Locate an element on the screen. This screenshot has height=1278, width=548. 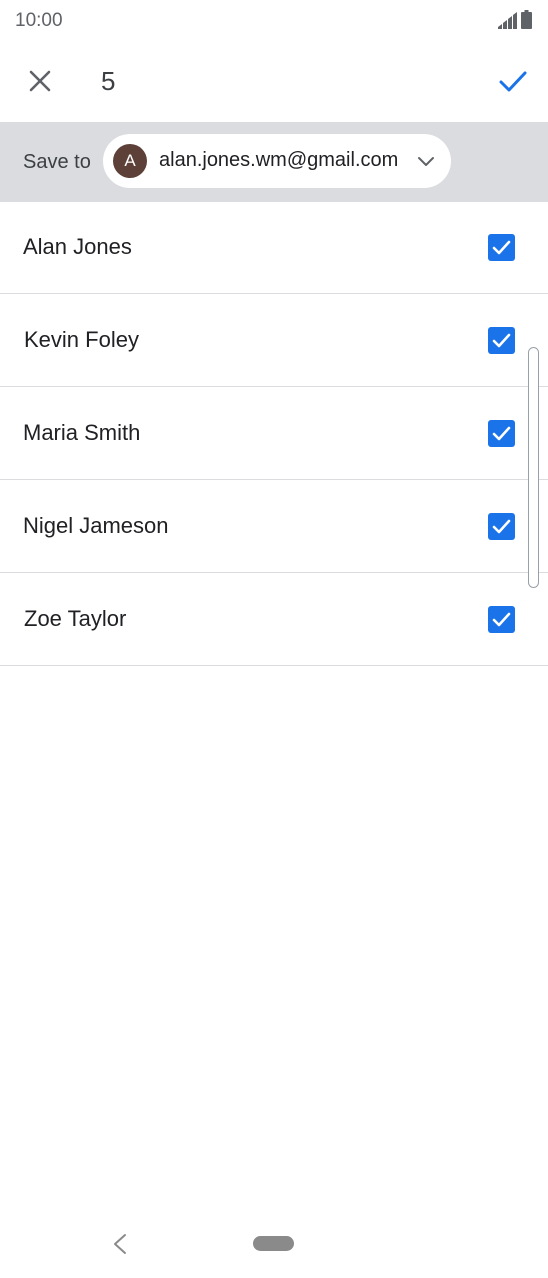
contact-name: Maria Smith is located at coordinates (82, 432).